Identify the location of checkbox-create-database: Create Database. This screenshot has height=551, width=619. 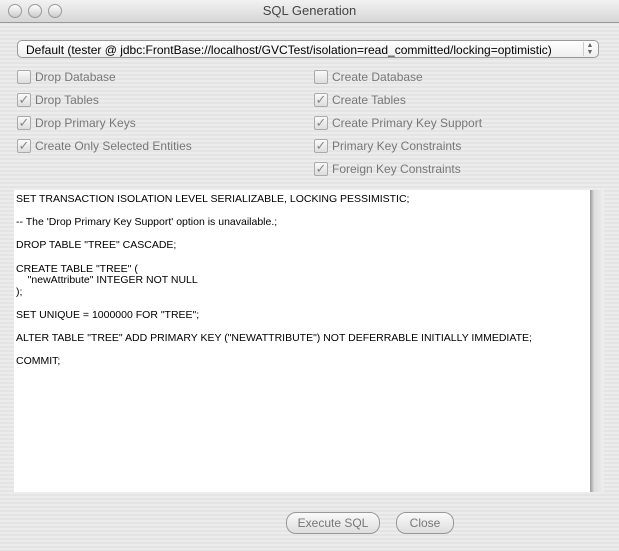
(368, 77).